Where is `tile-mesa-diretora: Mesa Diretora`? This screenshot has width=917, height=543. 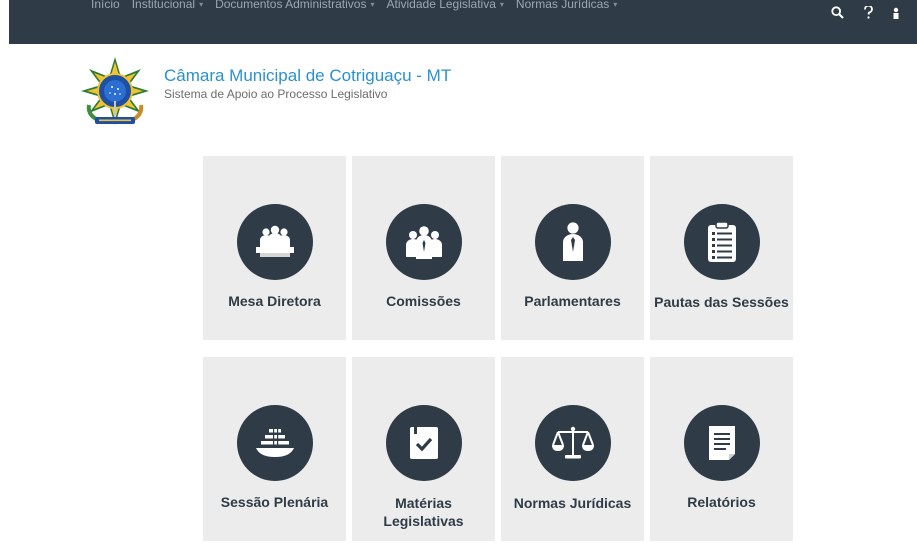
tile-mesa-diretora: Mesa Diretora is located at coordinates (274, 248).